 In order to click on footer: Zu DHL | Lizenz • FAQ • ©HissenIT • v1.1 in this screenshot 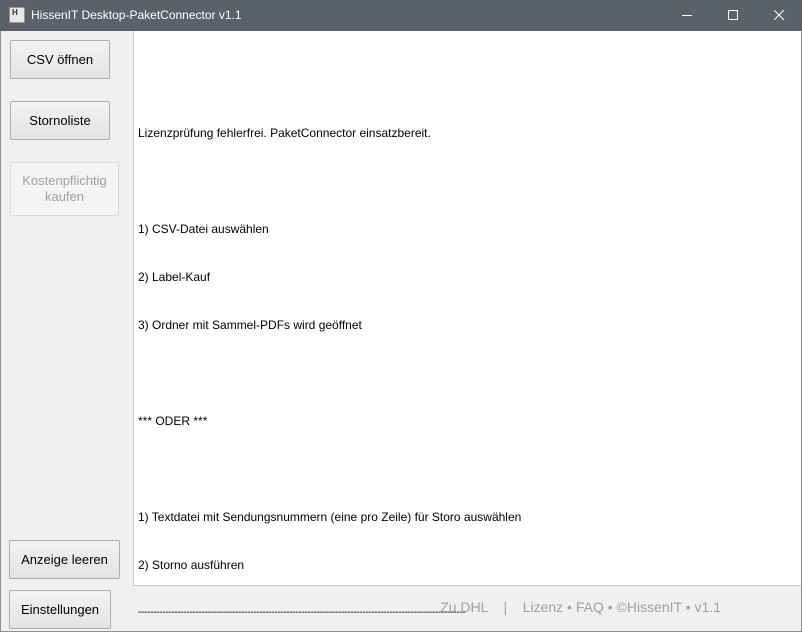, I will do `click(467, 609)`.